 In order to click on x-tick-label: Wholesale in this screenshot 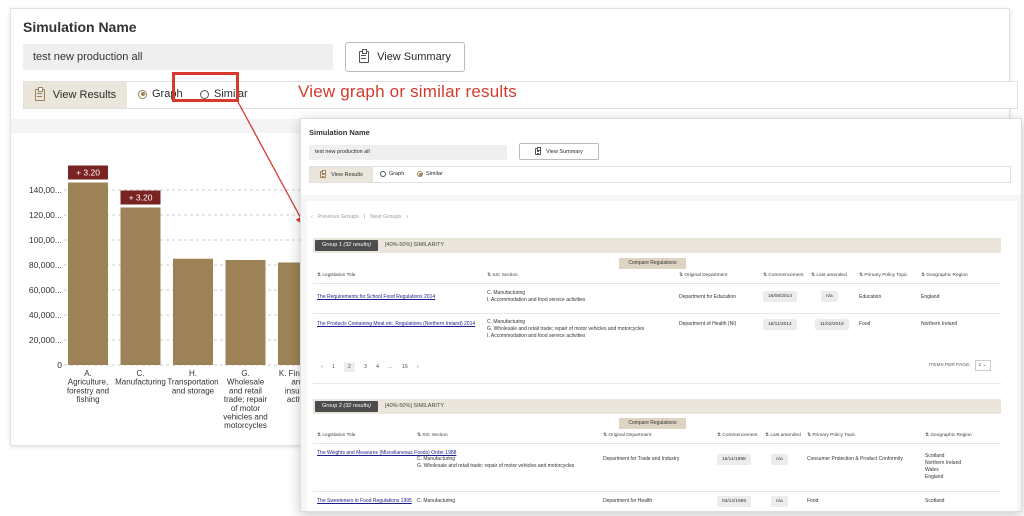, I will do `click(246, 382)`.